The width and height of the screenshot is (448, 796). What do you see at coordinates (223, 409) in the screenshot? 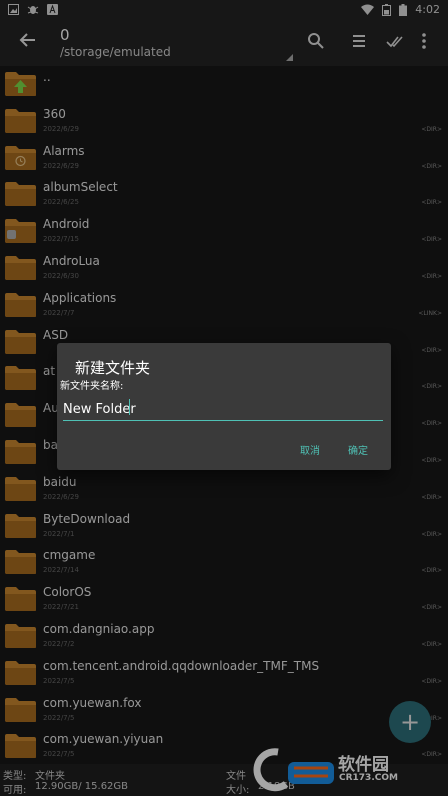
I see `folder-name-input` at bounding box center [223, 409].